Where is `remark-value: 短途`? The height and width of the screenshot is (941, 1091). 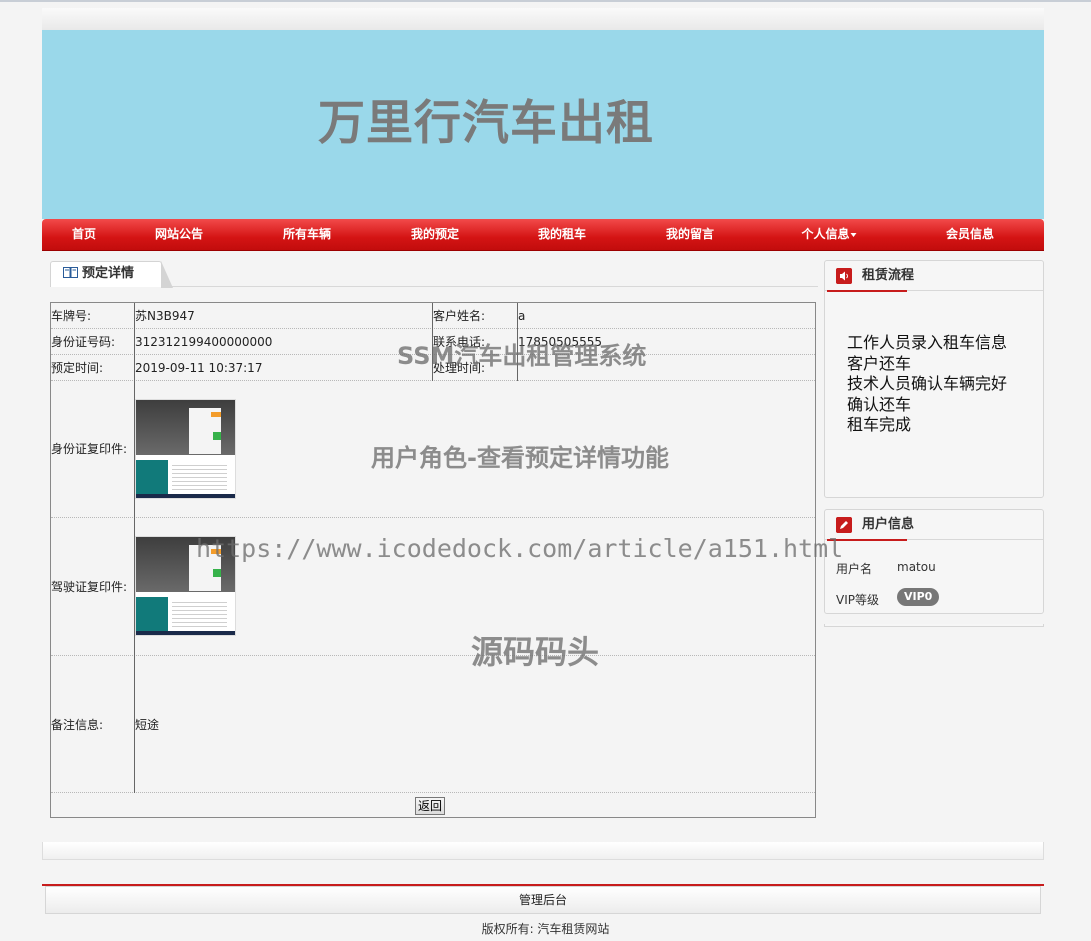
remark-value: 短途 is located at coordinates (147, 724).